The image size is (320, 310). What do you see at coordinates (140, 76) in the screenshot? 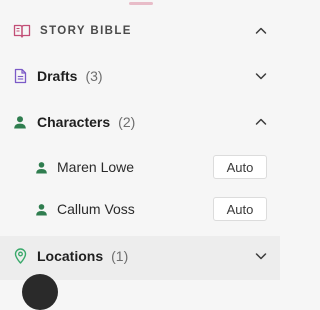
I see `section-drafts: Drafts (3)` at bounding box center [140, 76].